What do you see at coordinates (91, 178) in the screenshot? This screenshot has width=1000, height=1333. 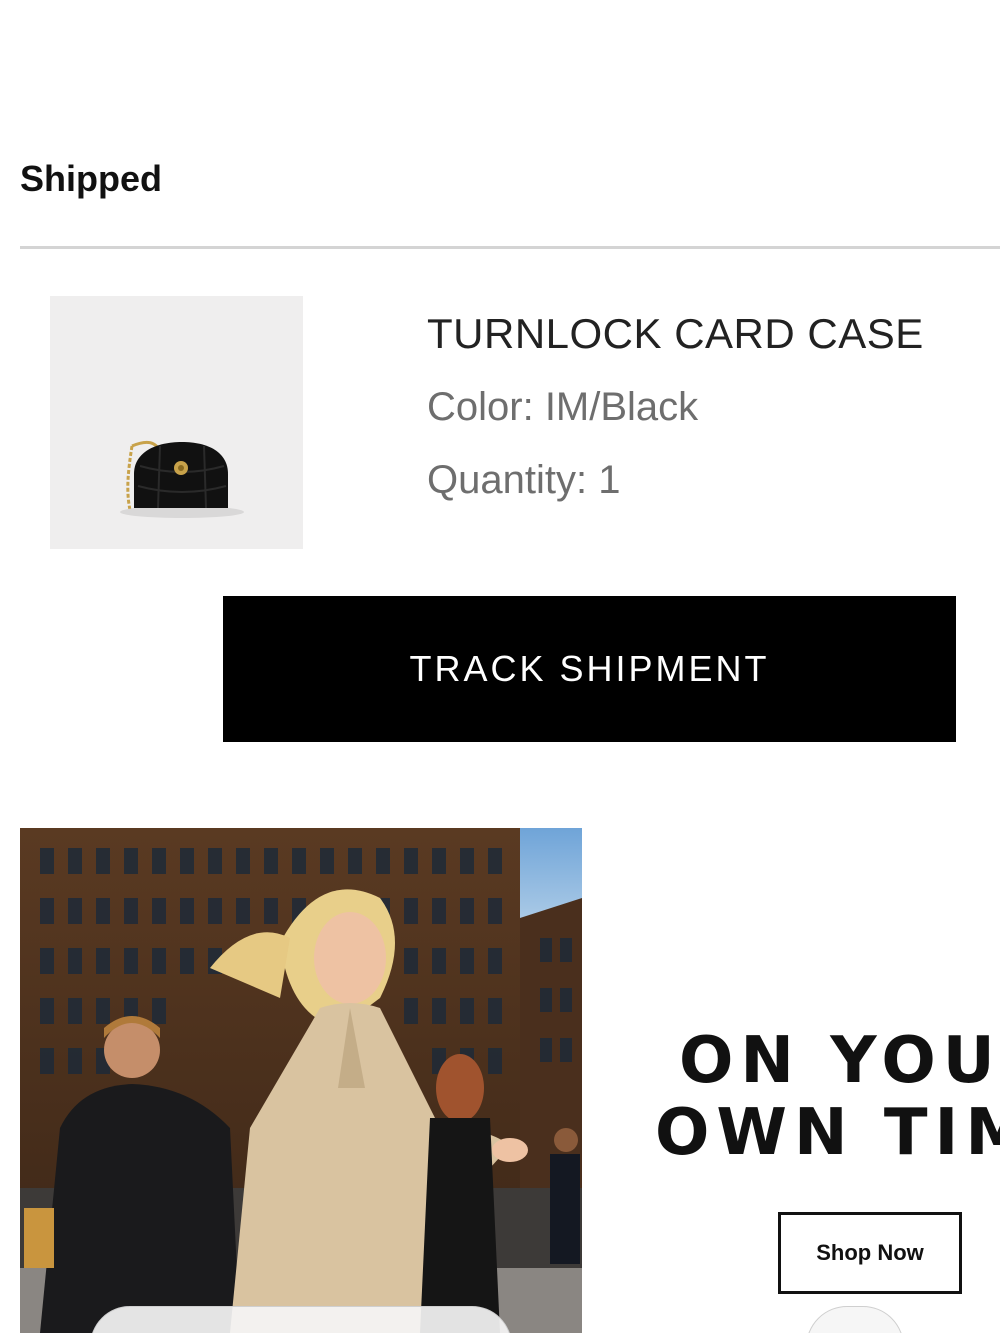 I see `shipped-heading: Shipped` at bounding box center [91, 178].